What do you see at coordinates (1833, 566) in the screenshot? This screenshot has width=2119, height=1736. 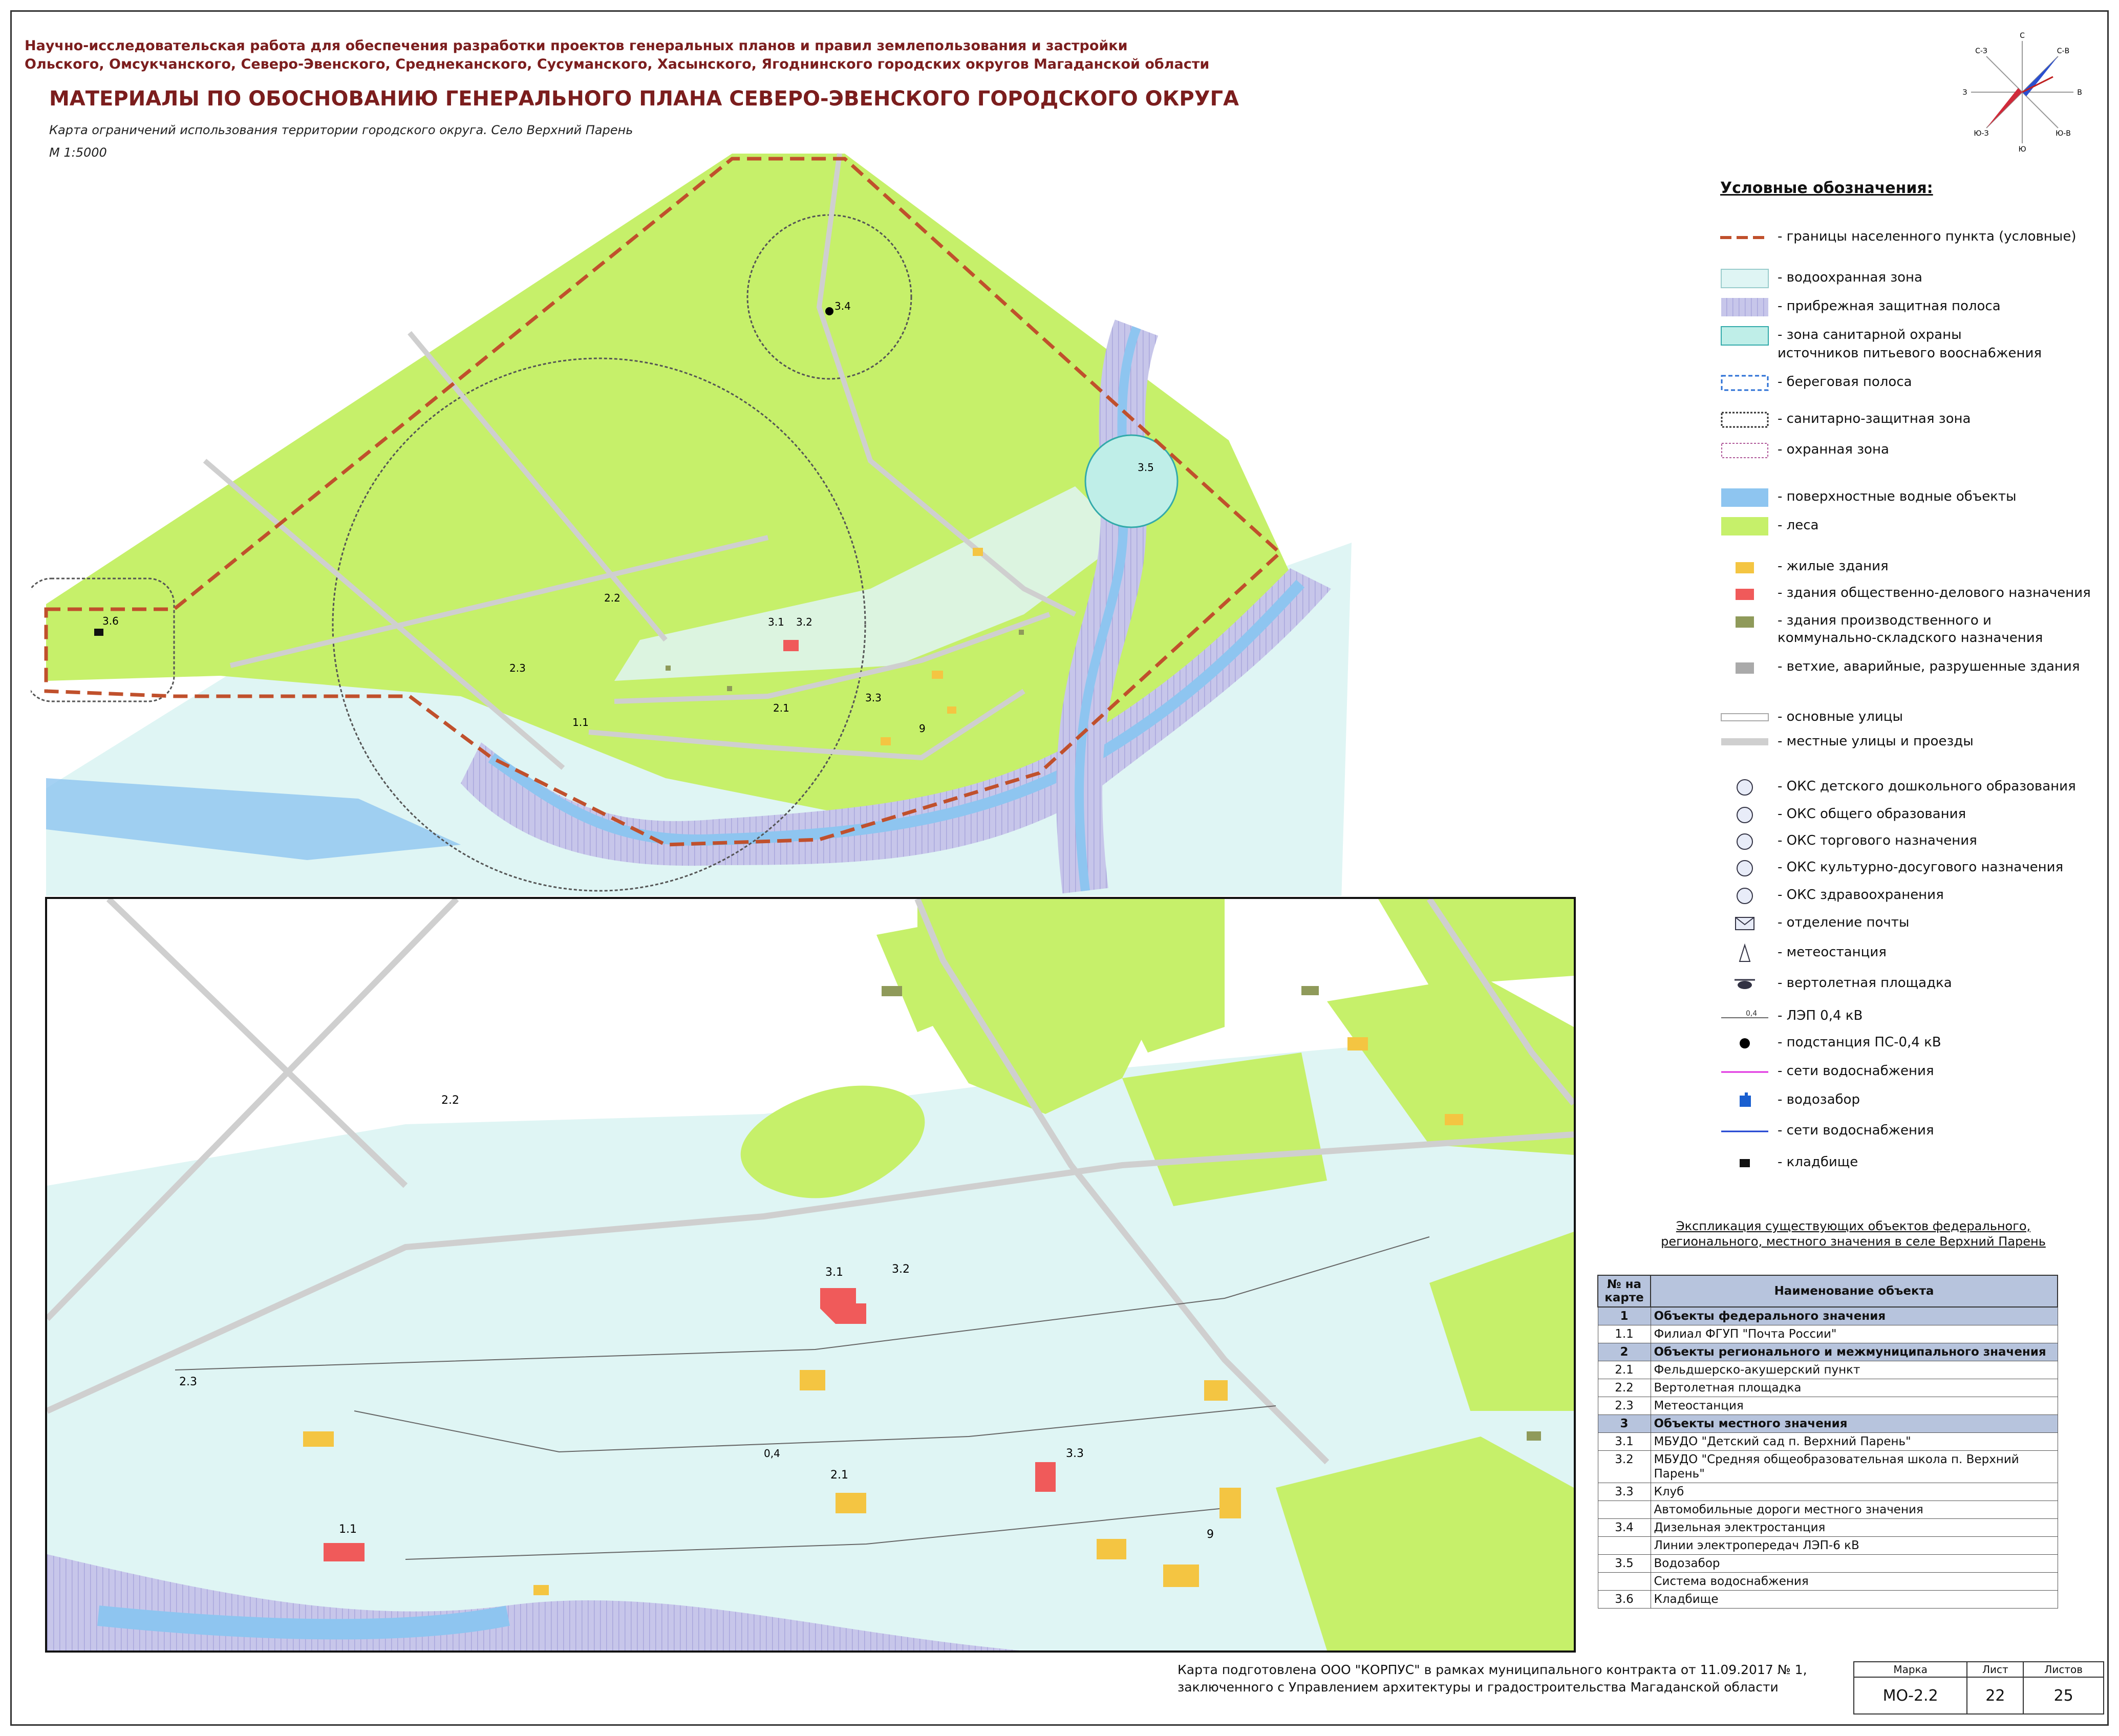 I see `legend-residential: - жилые здания` at bounding box center [1833, 566].